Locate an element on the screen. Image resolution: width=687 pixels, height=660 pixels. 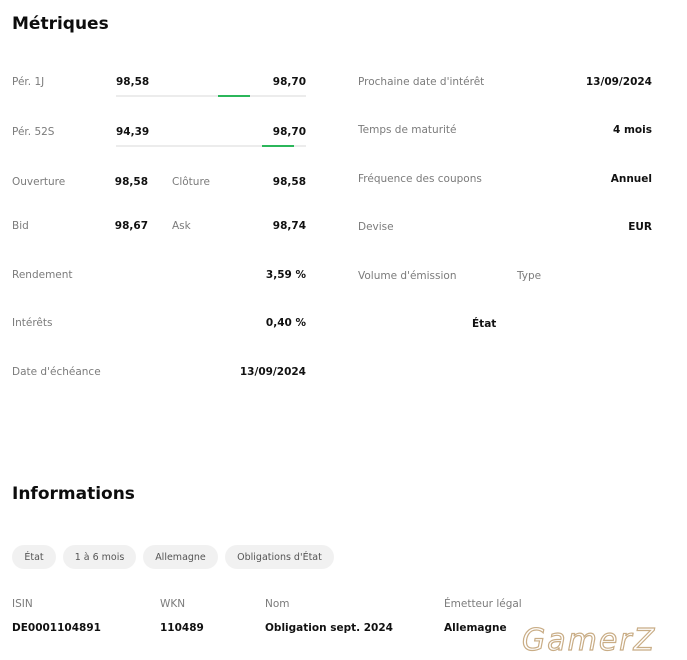
close-label: Clôture is located at coordinates (191, 182).